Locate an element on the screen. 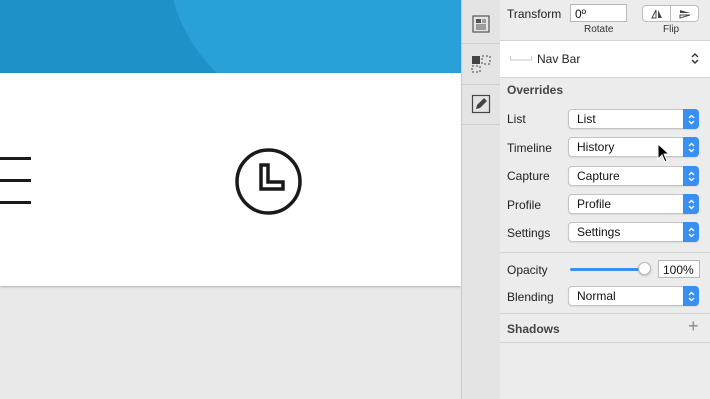  layout-tab is located at coordinates (481, 64).